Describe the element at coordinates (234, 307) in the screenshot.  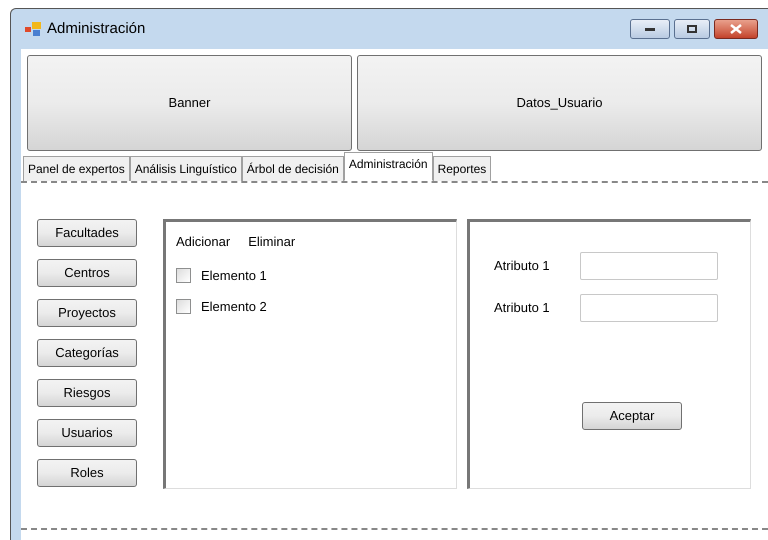
I see `checkbox-label: Elemento 2` at that location.